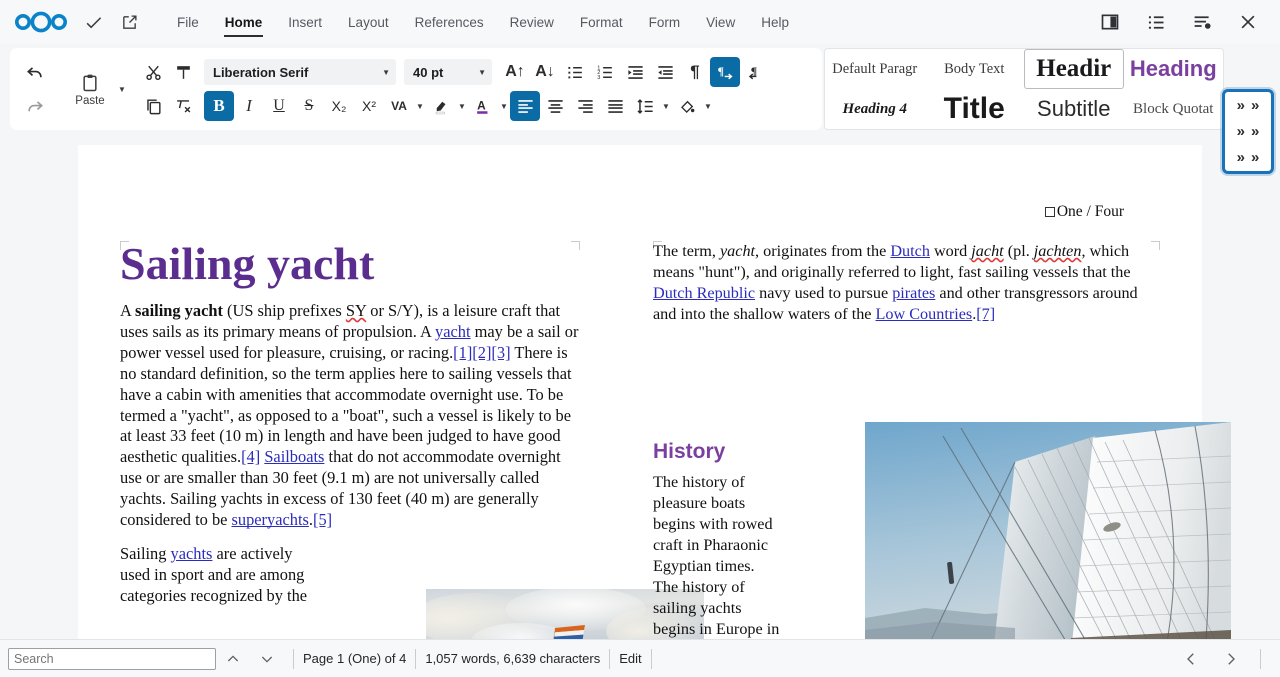 Image resolution: width=1280 pixels, height=677 pixels. I want to click on line-spacing-icon, so click(645, 106).